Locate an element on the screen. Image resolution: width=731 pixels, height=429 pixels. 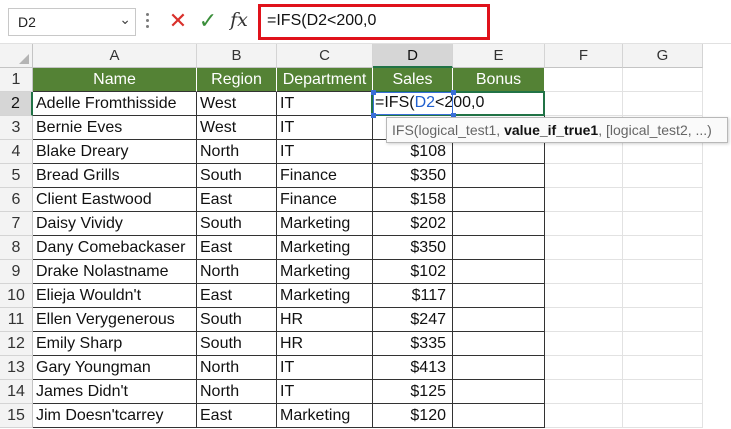
row-header-7: 7 is located at coordinates (16, 224).